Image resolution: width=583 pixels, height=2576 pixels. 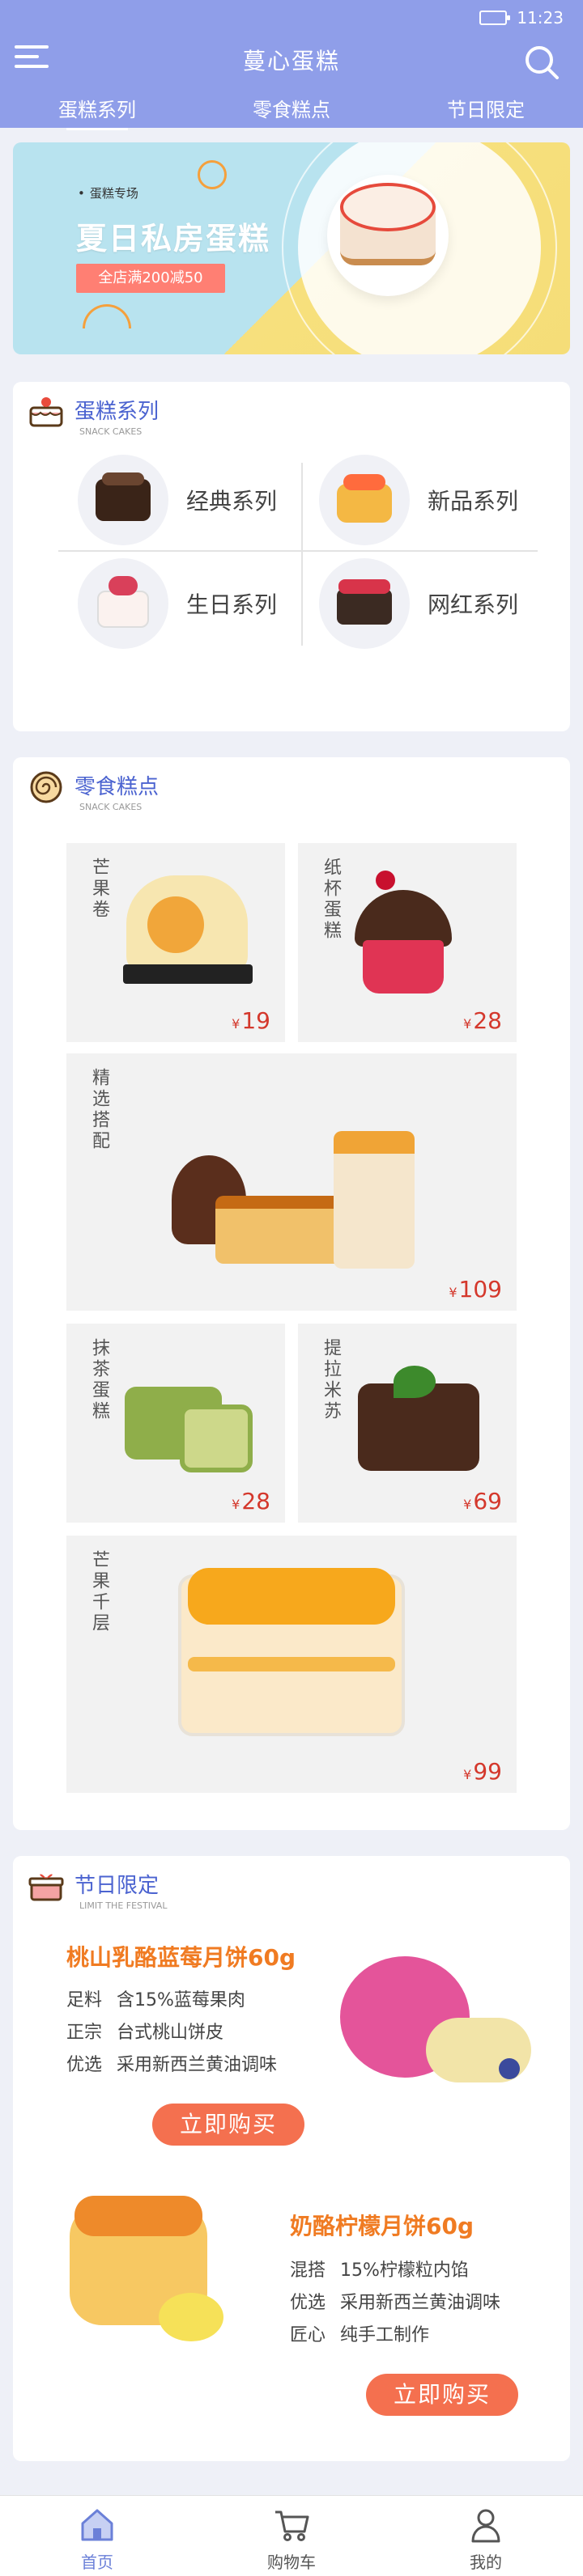 I want to click on banner-title: 夏日私房蛋糕, so click(x=173, y=238).